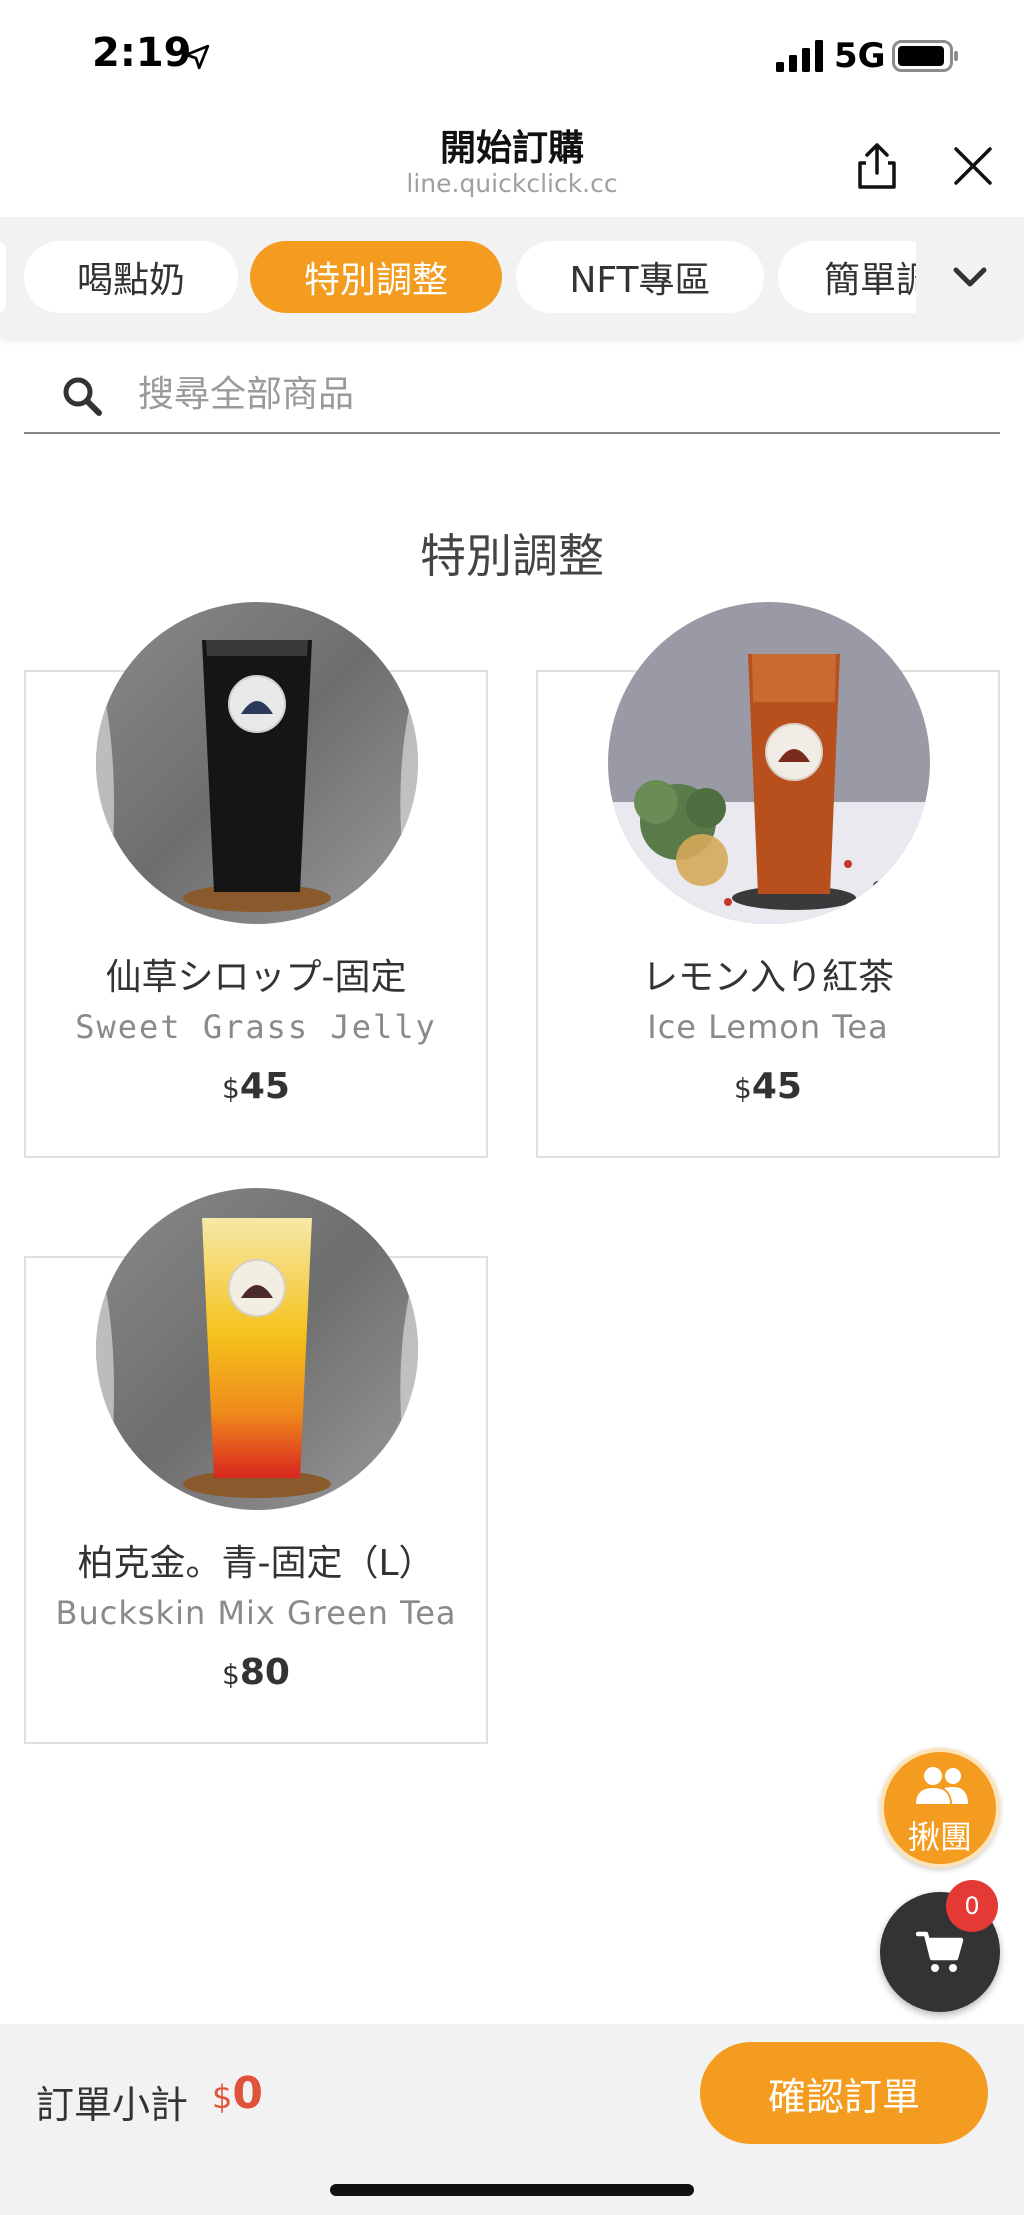 The height and width of the screenshot is (2215, 1024). I want to click on section-title: 特別調整, so click(512, 556).